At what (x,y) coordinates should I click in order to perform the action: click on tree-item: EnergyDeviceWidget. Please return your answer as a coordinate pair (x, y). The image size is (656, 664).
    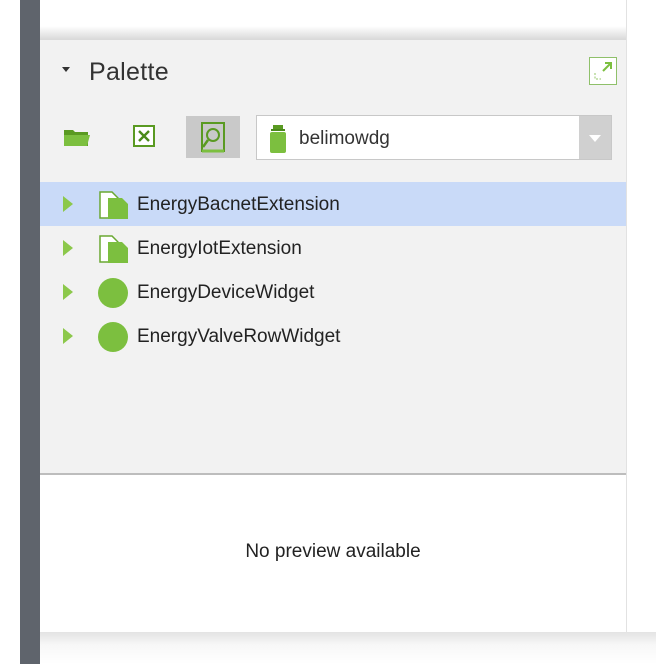
    Looking at the image, I should click on (333, 292).